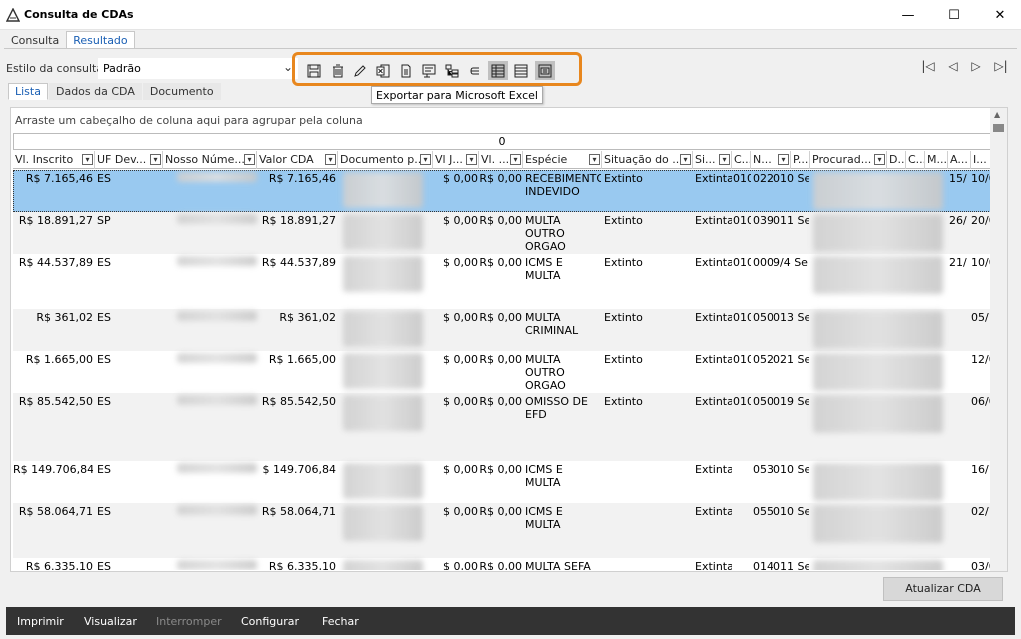 The image size is (1021, 639). Describe the element at coordinates (35, 40) in the screenshot. I see `tab-consulta: Consulta` at that location.